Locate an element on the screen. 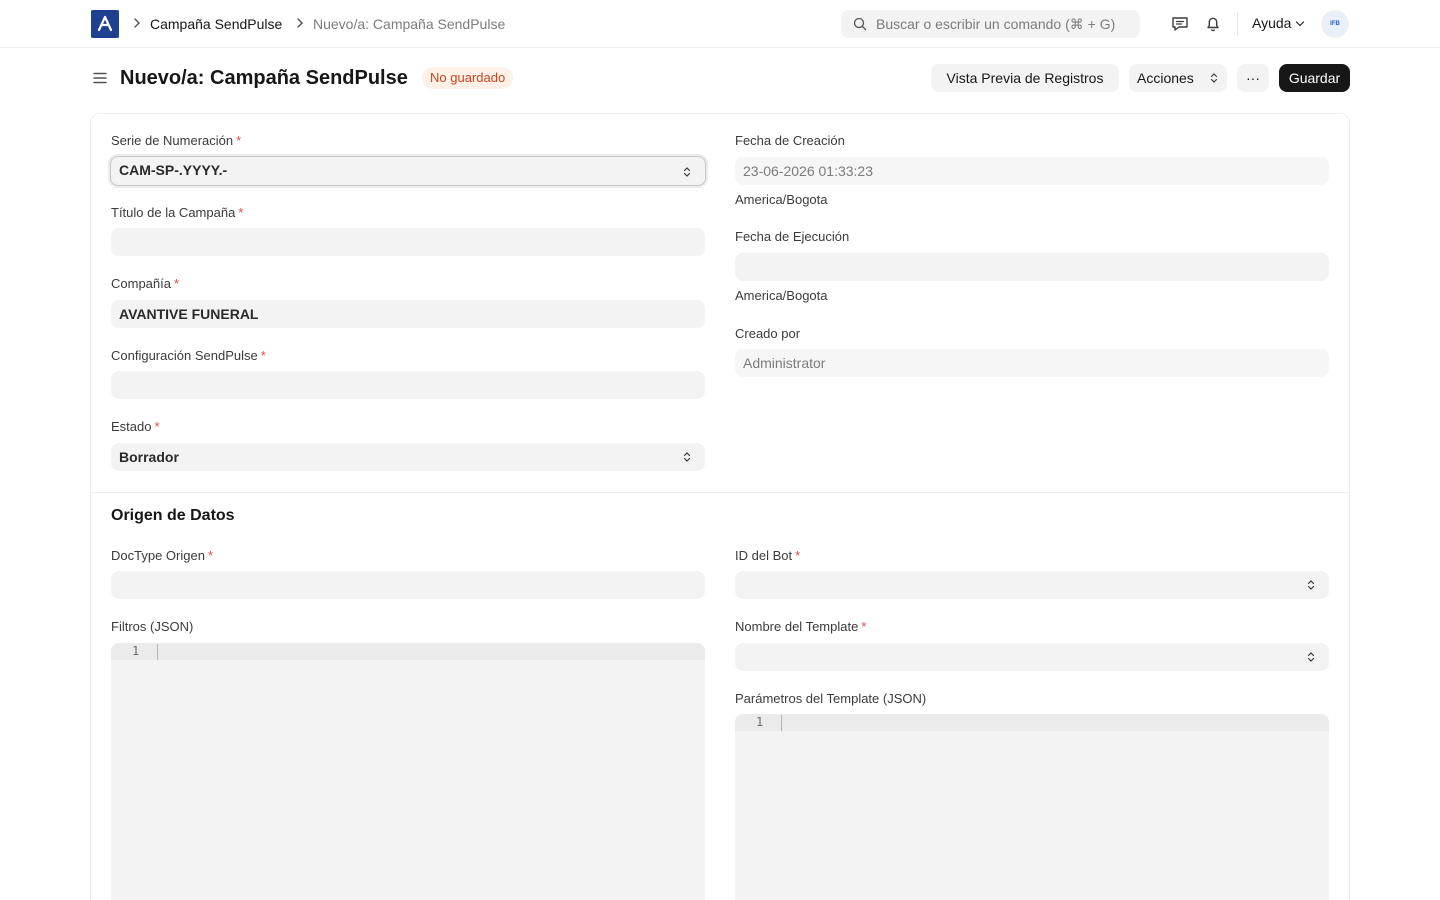  save-button: Guardar is located at coordinates (1314, 78).